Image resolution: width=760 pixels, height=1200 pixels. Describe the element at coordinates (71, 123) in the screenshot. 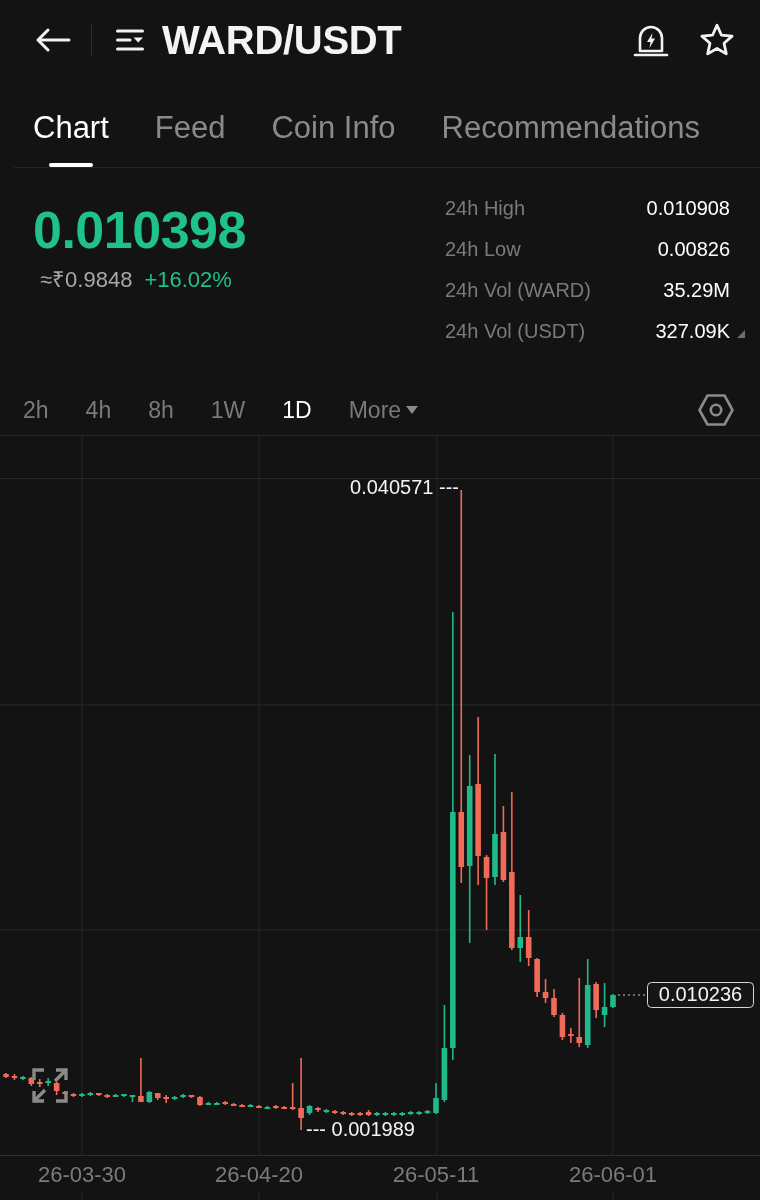

I see `tab: Chart` at that location.